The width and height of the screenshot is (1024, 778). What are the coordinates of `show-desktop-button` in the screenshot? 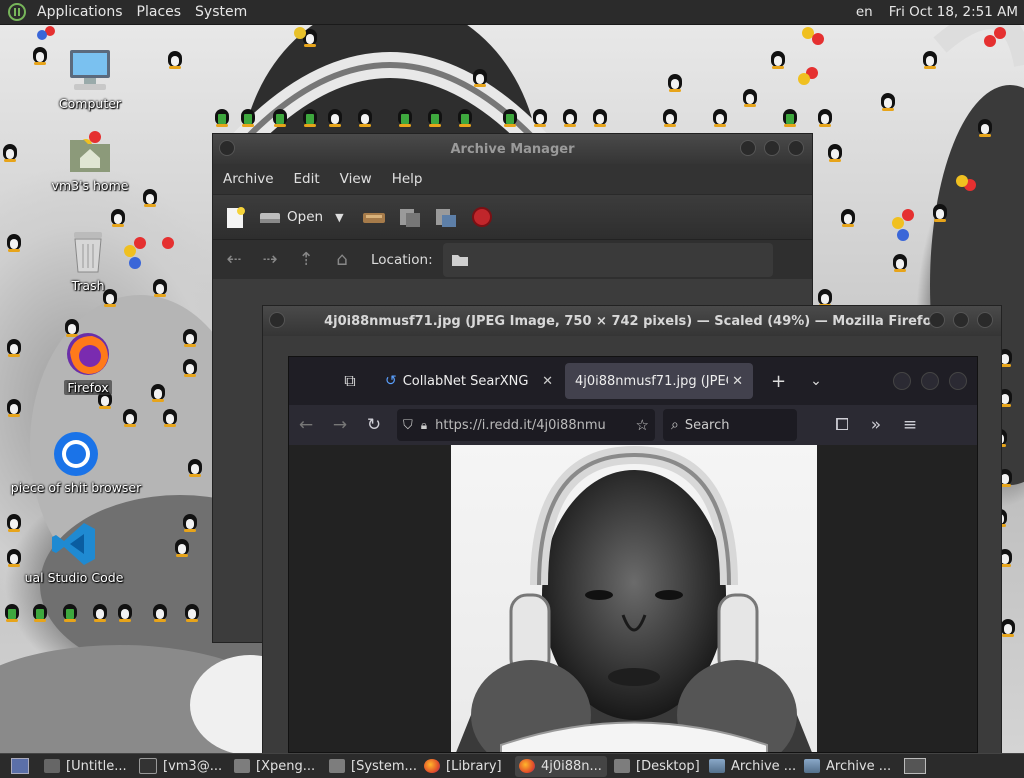 It's located at (20, 766).